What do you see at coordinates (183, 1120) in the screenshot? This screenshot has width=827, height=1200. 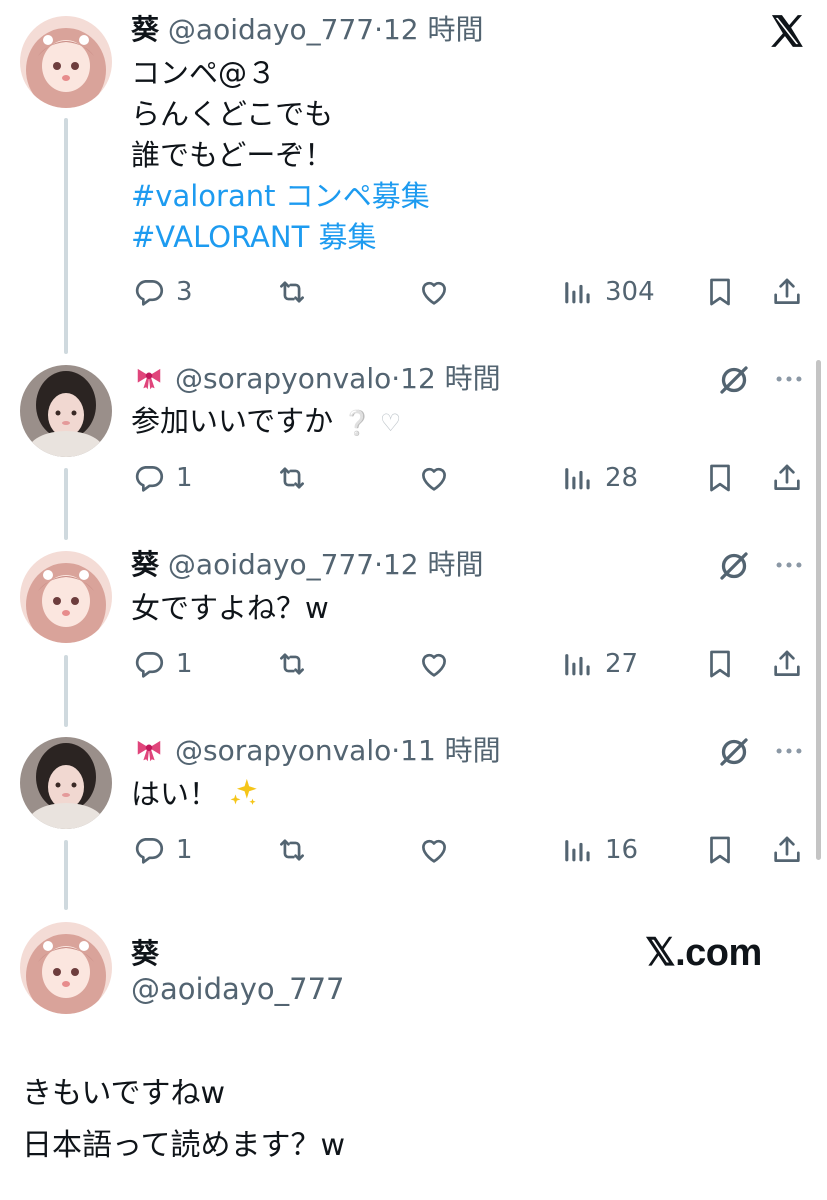 I see `post-text: きもいですねw 日本語って読めます？w` at bounding box center [183, 1120].